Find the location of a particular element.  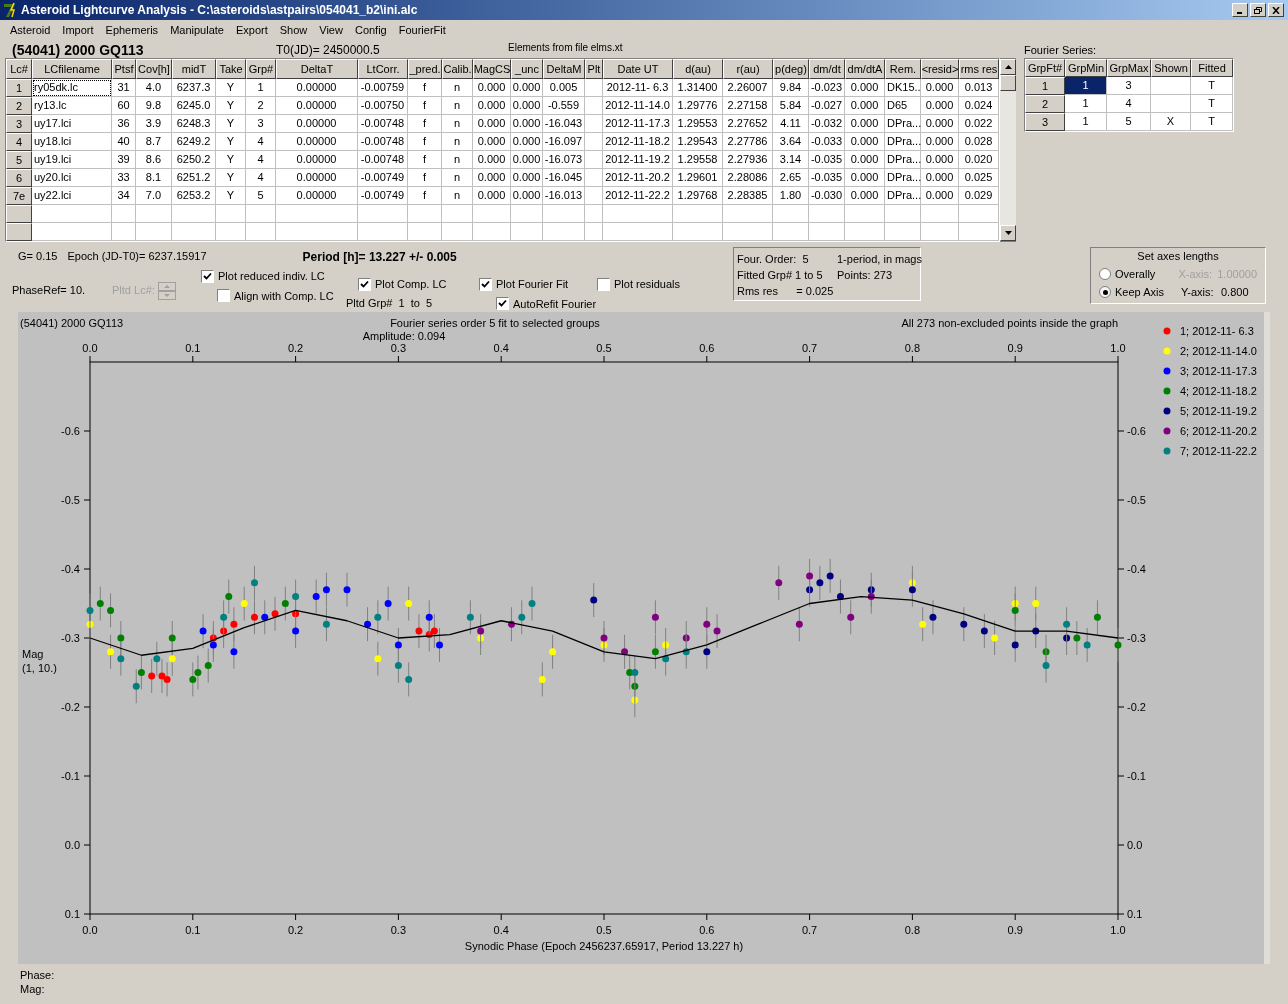

column-header: midT is located at coordinates (194, 69).